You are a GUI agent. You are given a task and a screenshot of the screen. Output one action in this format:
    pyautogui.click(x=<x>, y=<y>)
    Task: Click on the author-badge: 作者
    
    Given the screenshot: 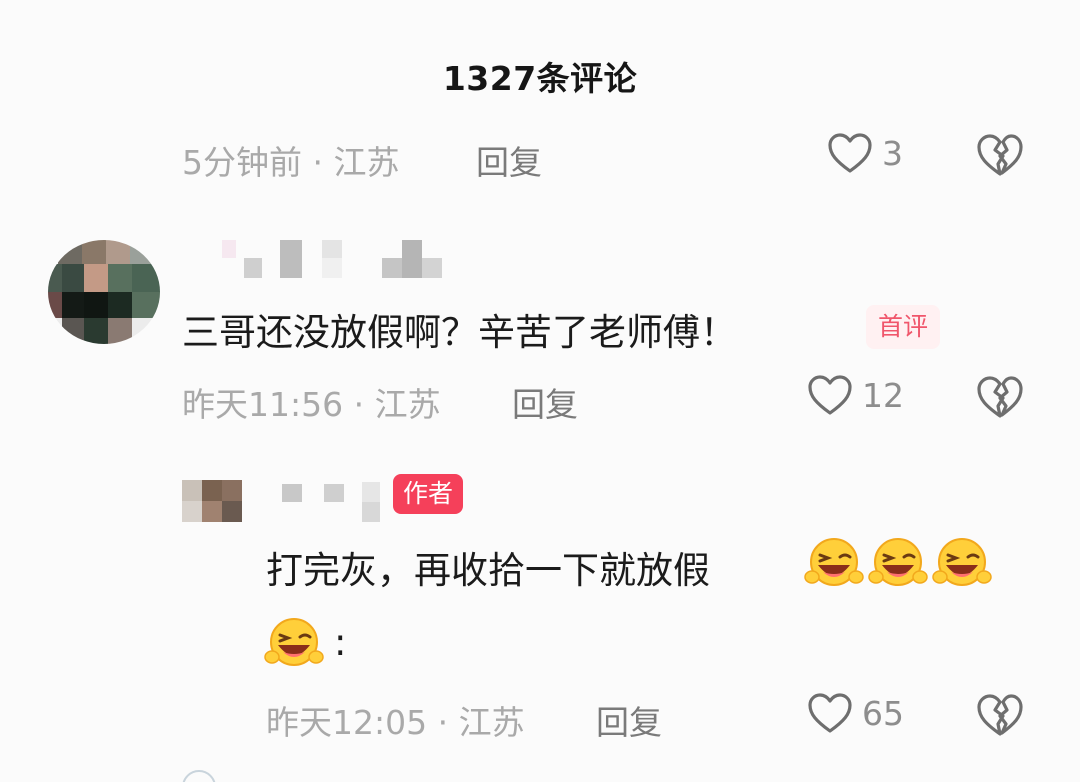 What is the action you would take?
    pyautogui.click(x=428, y=494)
    